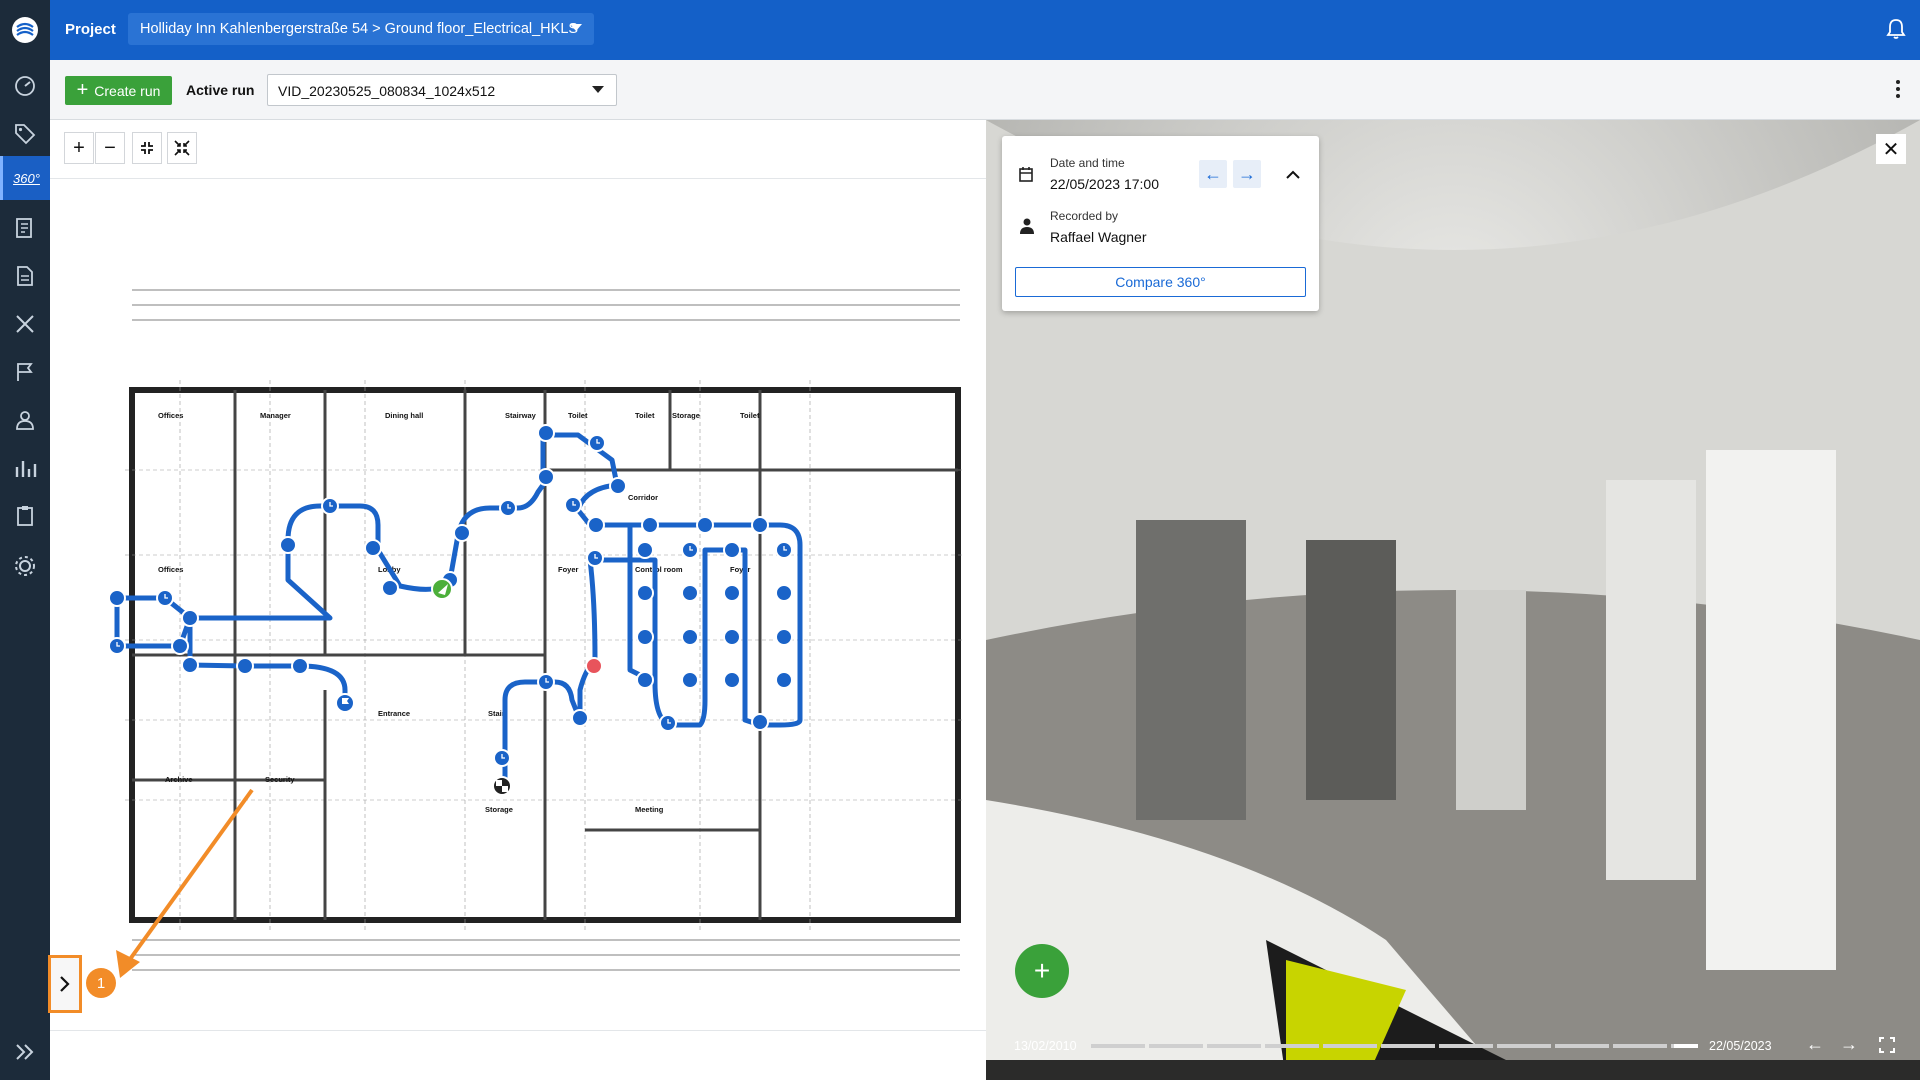 The width and height of the screenshot is (1920, 1080). What do you see at coordinates (502, 786) in the screenshot?
I see `finish-flag-icon` at bounding box center [502, 786].